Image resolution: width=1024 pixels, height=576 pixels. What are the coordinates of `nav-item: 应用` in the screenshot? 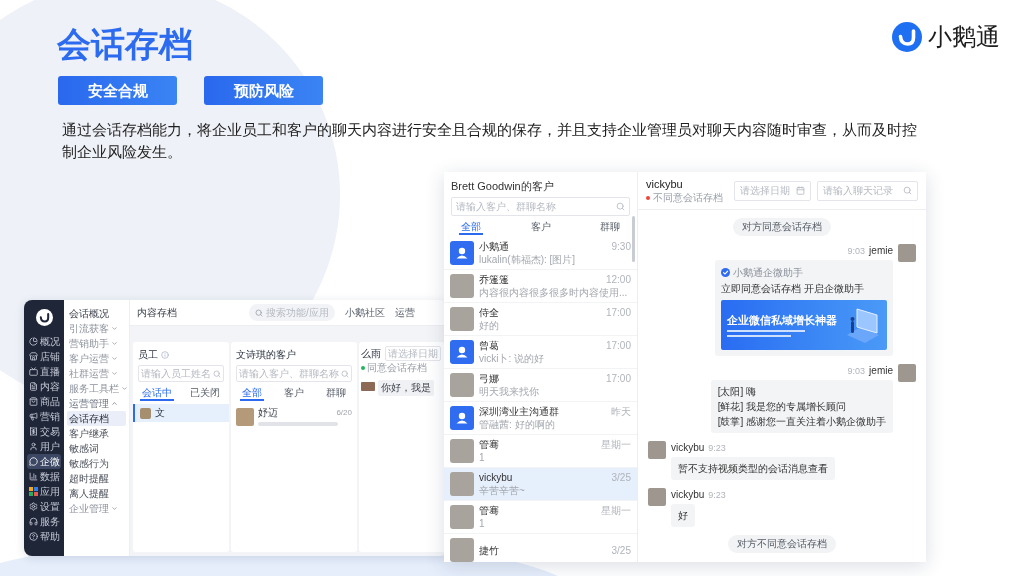 It's located at (44, 491).